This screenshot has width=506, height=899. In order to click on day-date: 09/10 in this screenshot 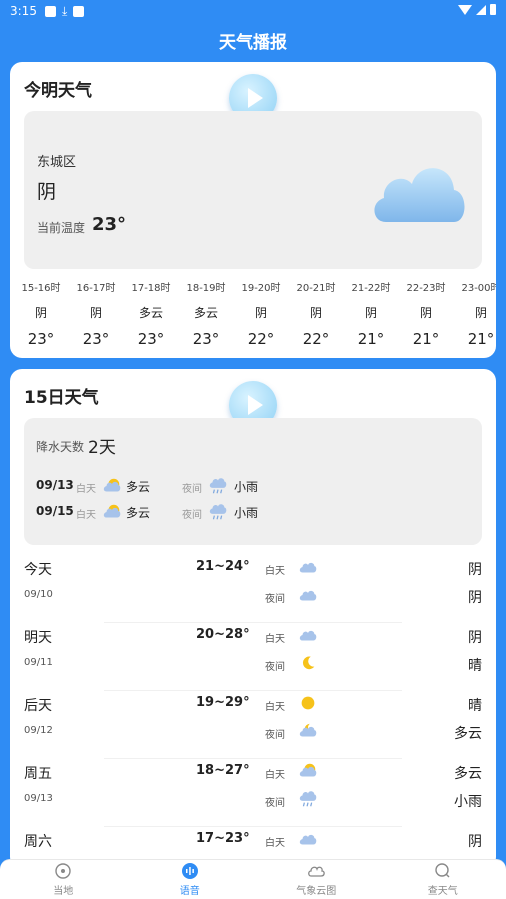, I will do `click(38, 594)`.